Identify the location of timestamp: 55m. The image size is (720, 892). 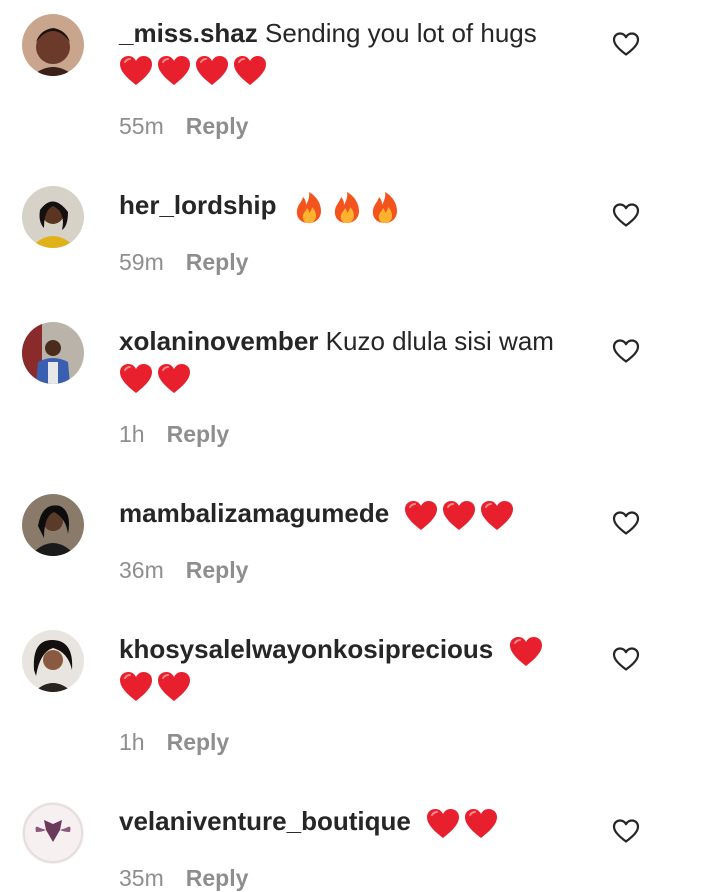
(141, 126).